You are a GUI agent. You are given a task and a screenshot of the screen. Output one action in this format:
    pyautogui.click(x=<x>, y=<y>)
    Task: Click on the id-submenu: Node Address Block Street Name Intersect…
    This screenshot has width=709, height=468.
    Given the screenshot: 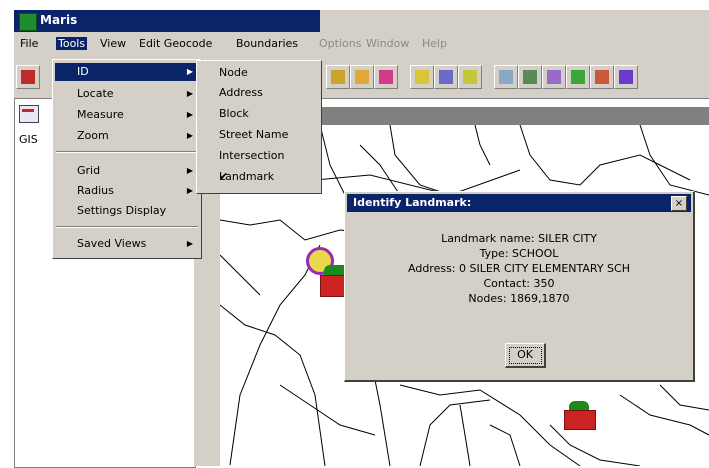 What is the action you would take?
    pyautogui.click(x=259, y=127)
    